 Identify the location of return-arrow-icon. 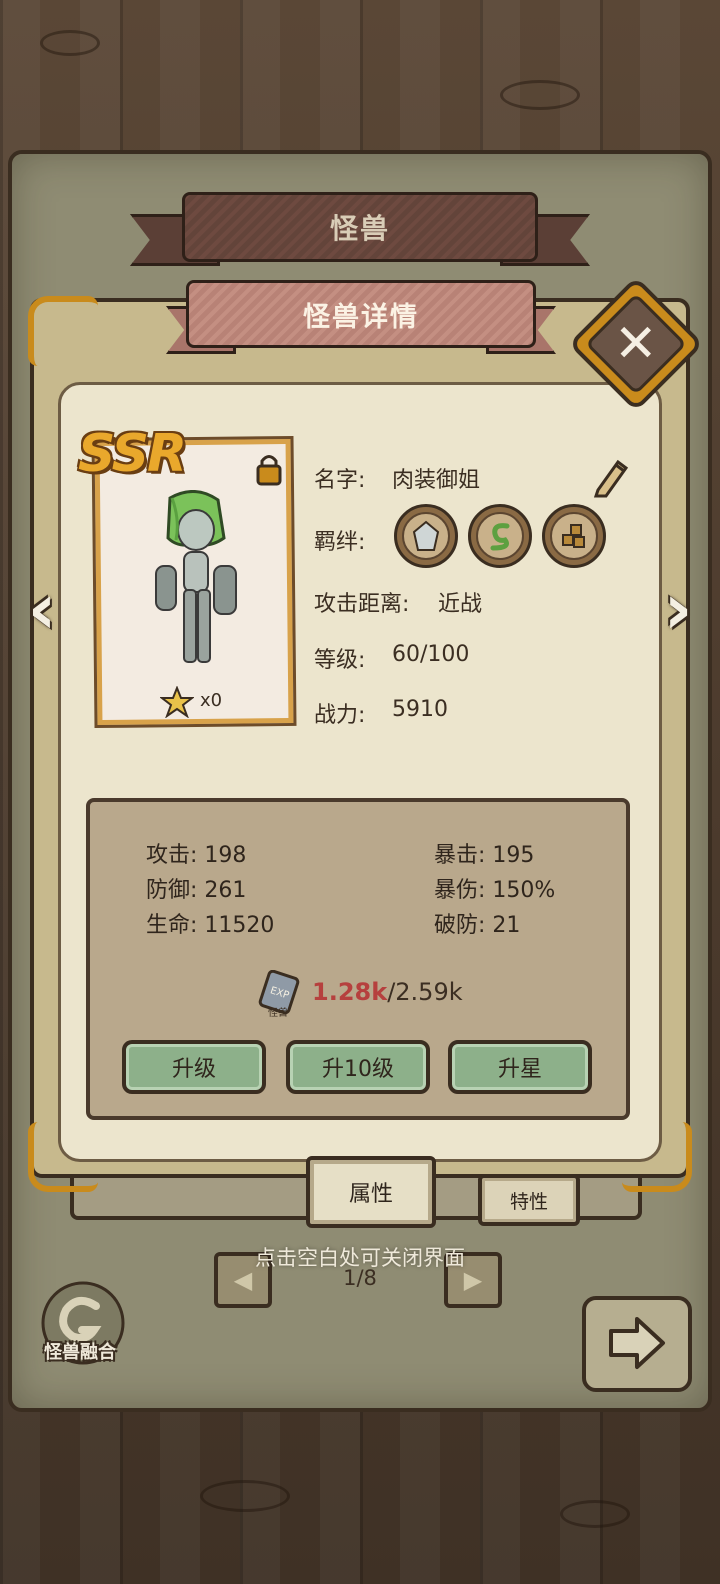
(637, 1343).